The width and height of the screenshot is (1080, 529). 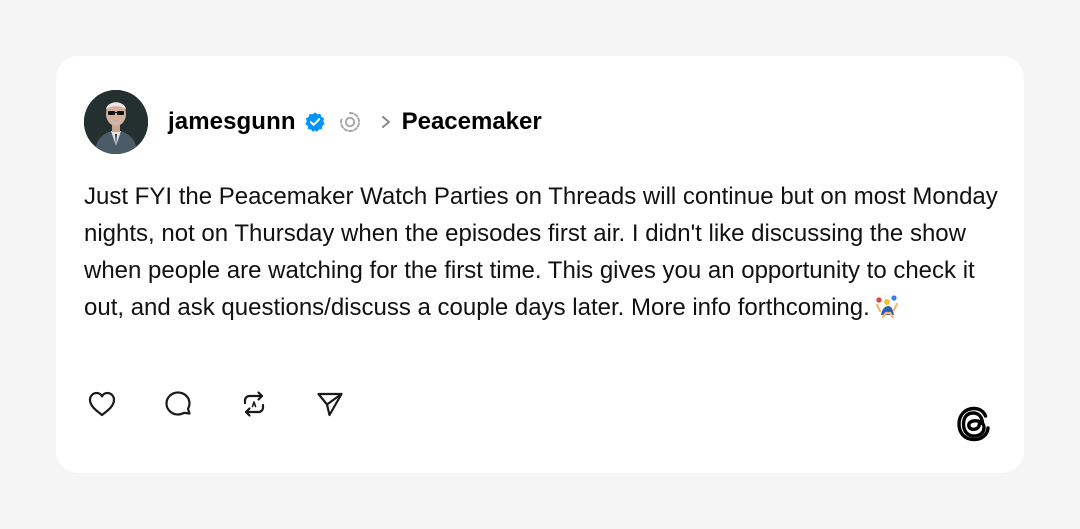 I want to click on community-name: Peacemaker, so click(x=472, y=122).